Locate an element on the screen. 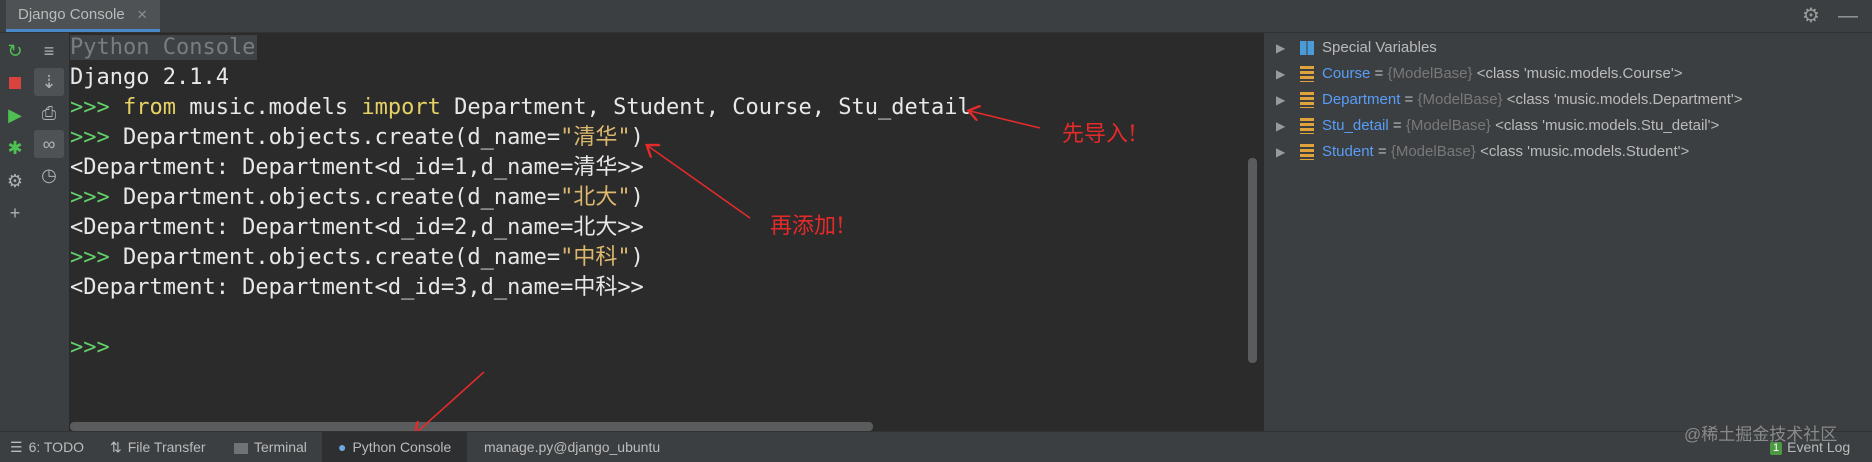 Image resolution: width=1872 pixels, height=462 pixels. tab-django-console: Django Console ✕ is located at coordinates (83, 16).